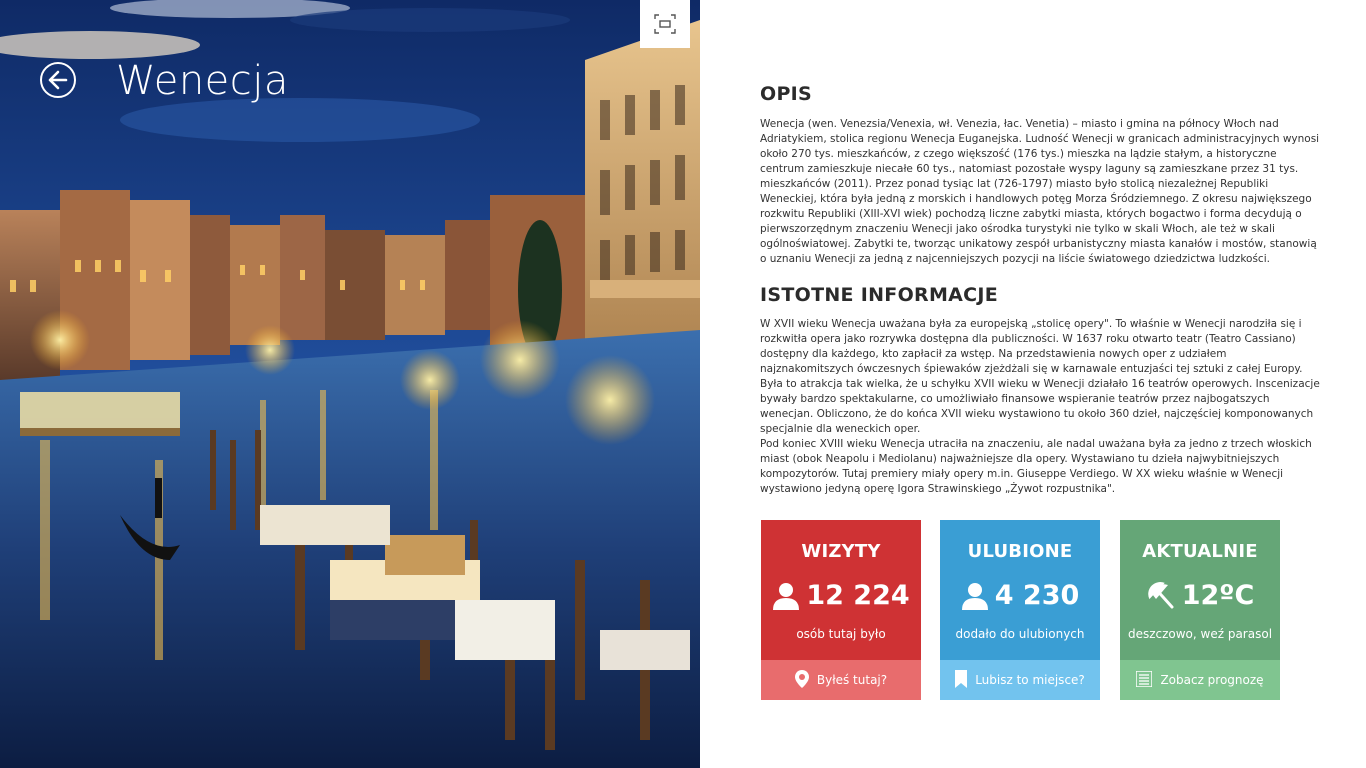  What do you see at coordinates (1020, 634) in the screenshot?
I see `favorites-subtitle: dodało do ulubionych` at bounding box center [1020, 634].